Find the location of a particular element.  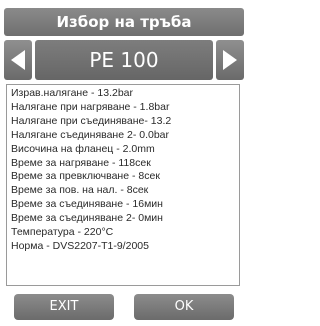

param-standard: Норма - DVS2207-T1-9/2005 is located at coordinates (80, 245).